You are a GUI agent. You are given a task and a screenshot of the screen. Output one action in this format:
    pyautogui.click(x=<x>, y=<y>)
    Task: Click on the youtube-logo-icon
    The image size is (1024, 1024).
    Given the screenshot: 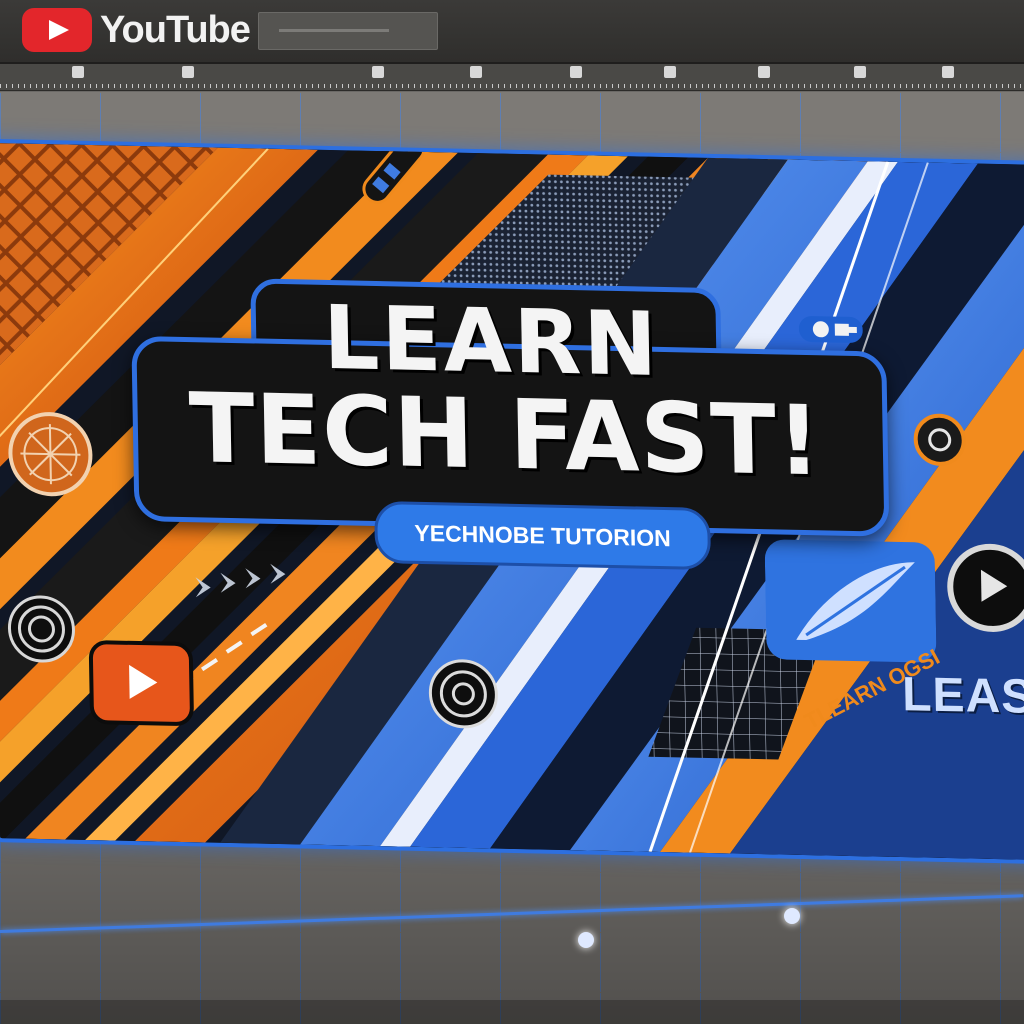 What is the action you would take?
    pyautogui.click(x=57, y=30)
    